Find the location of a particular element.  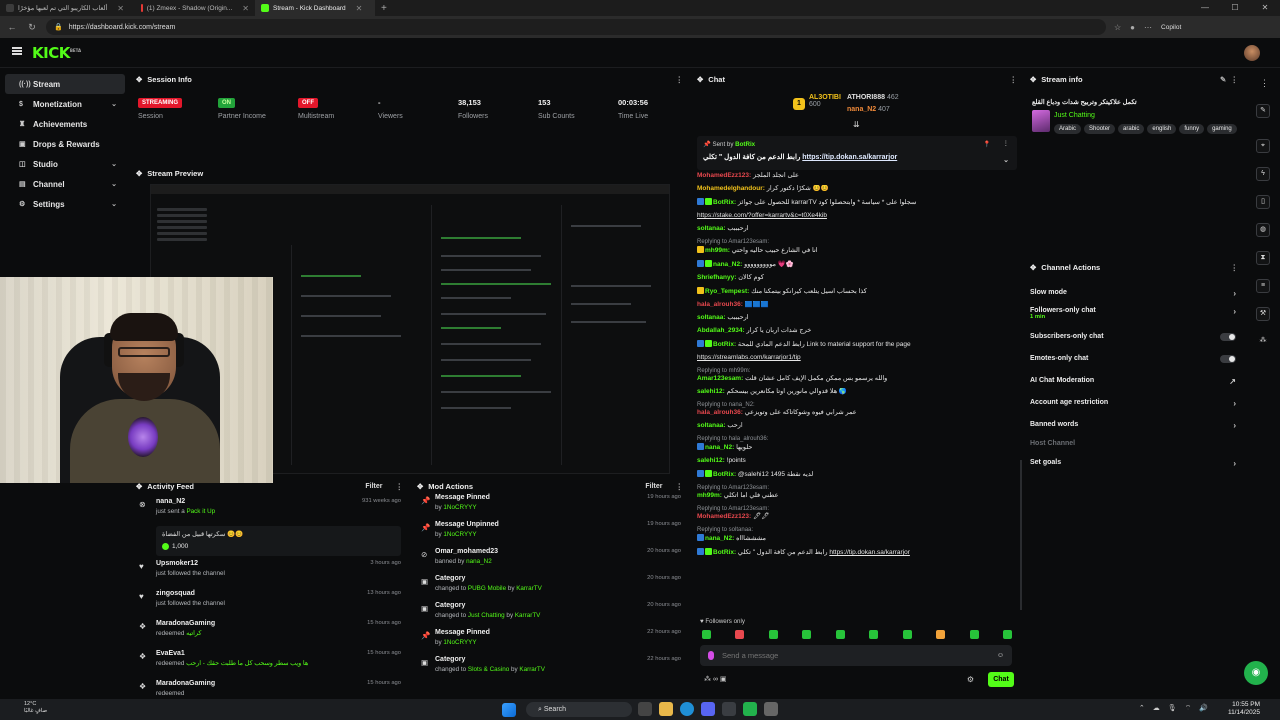

controller-icon: ⧗ is located at coordinates (1263, 258).